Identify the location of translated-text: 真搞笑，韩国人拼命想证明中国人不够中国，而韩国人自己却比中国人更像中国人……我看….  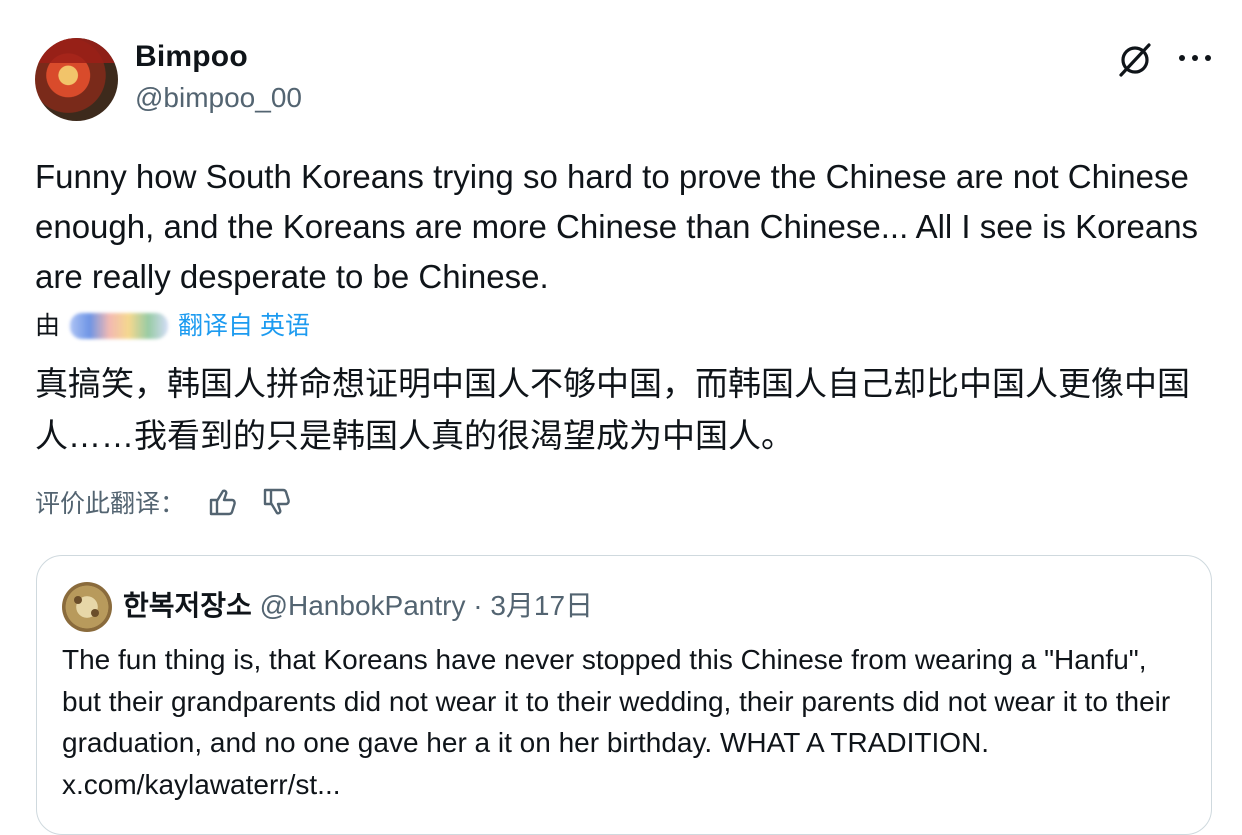
(612, 409).